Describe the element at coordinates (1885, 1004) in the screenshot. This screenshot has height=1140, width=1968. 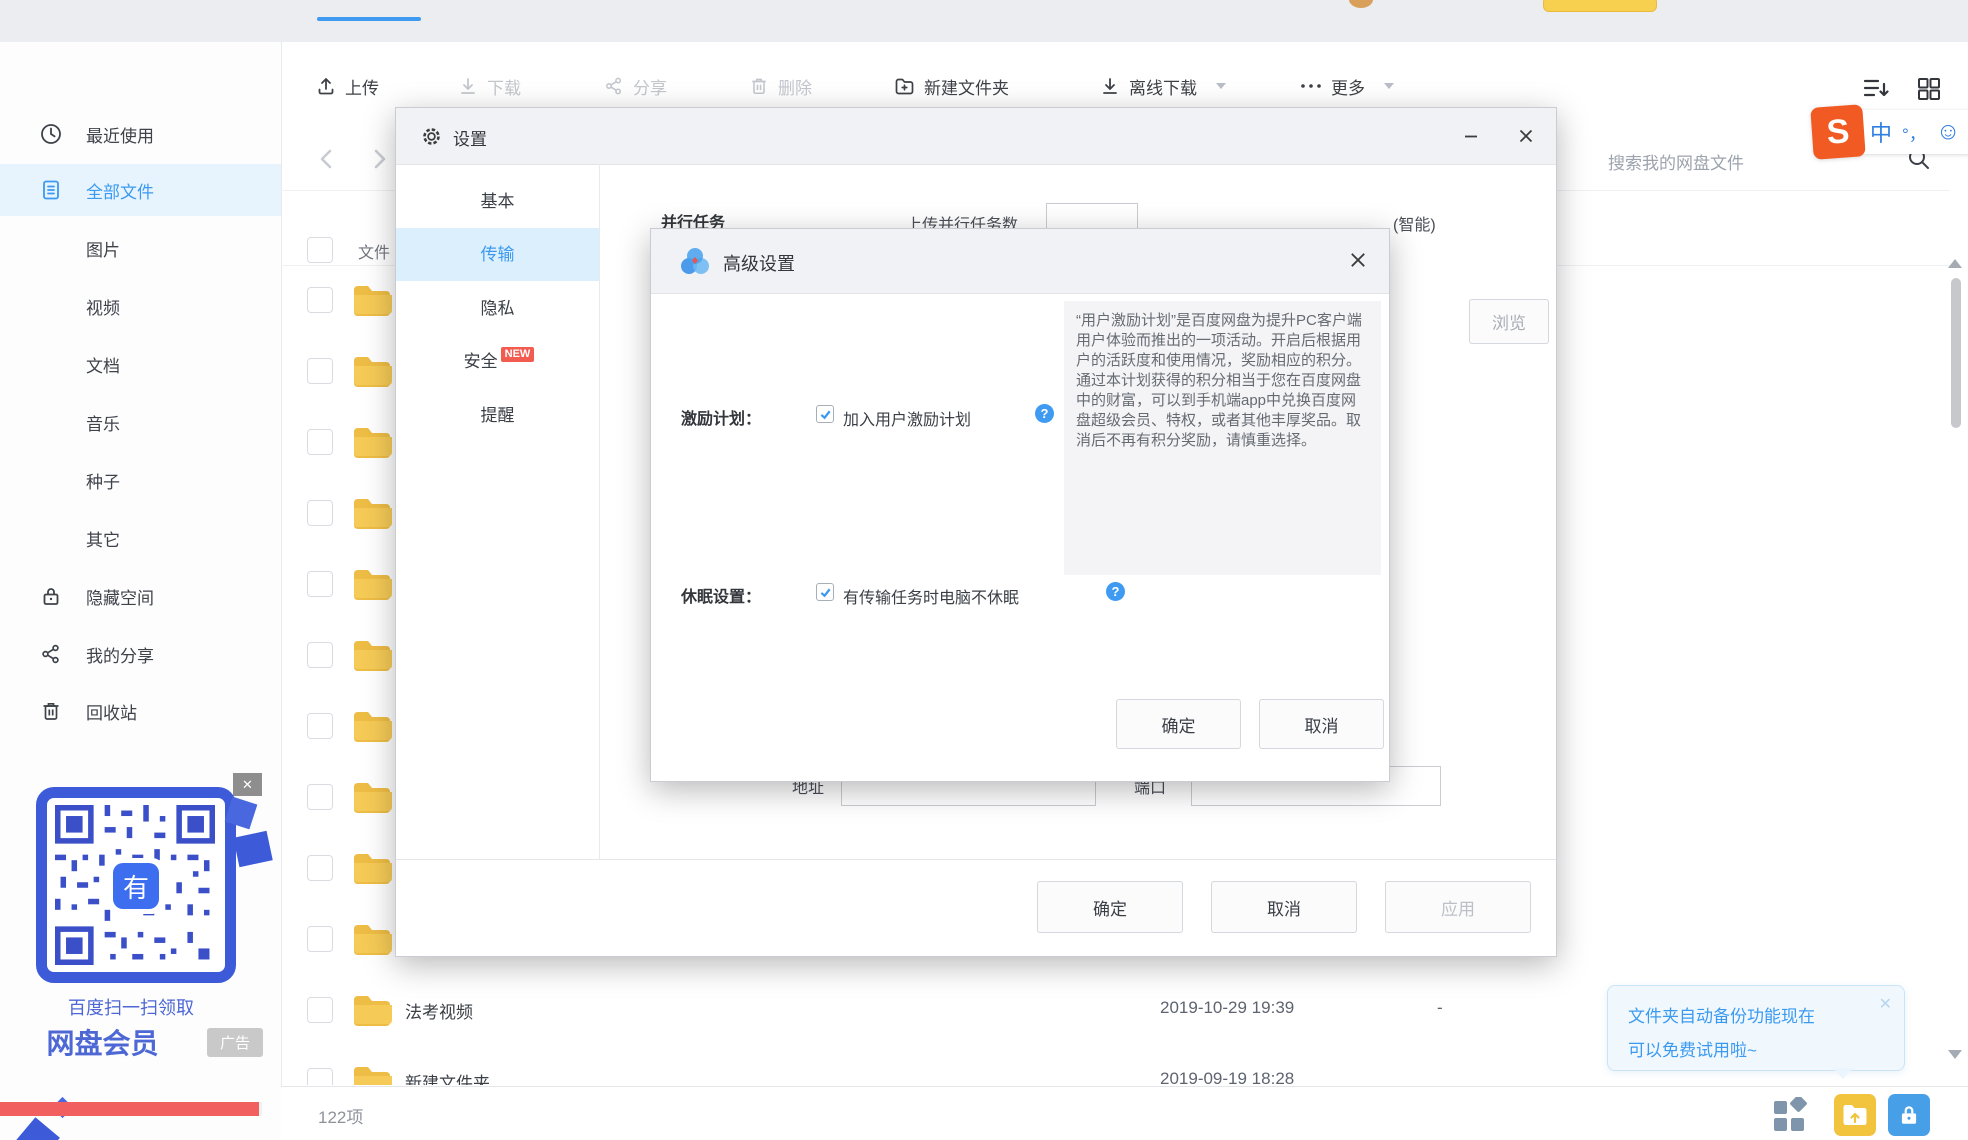
I see `toast-close-icon: ✕` at that location.